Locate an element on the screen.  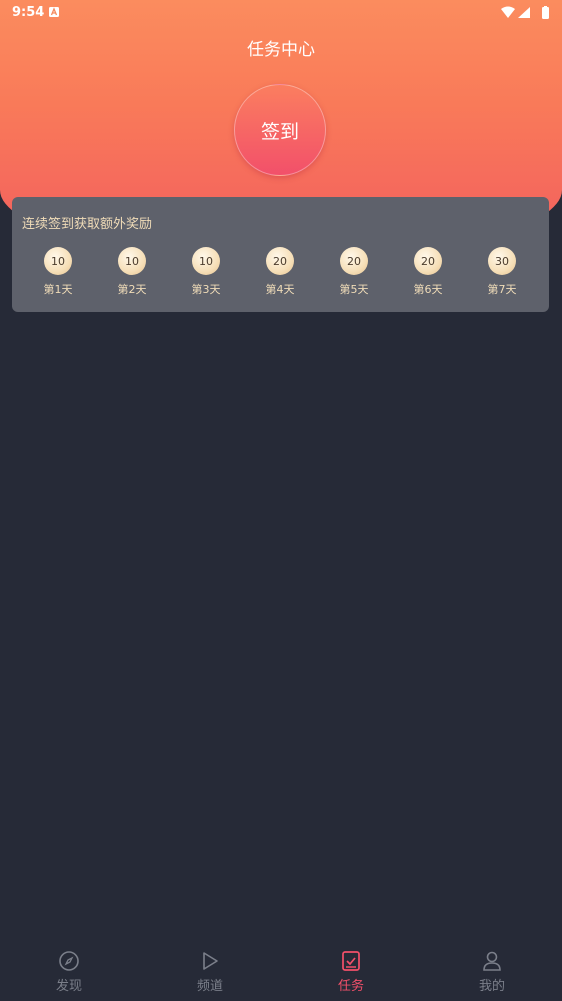
checkin-button-label: 签到 is located at coordinates (279, 131).